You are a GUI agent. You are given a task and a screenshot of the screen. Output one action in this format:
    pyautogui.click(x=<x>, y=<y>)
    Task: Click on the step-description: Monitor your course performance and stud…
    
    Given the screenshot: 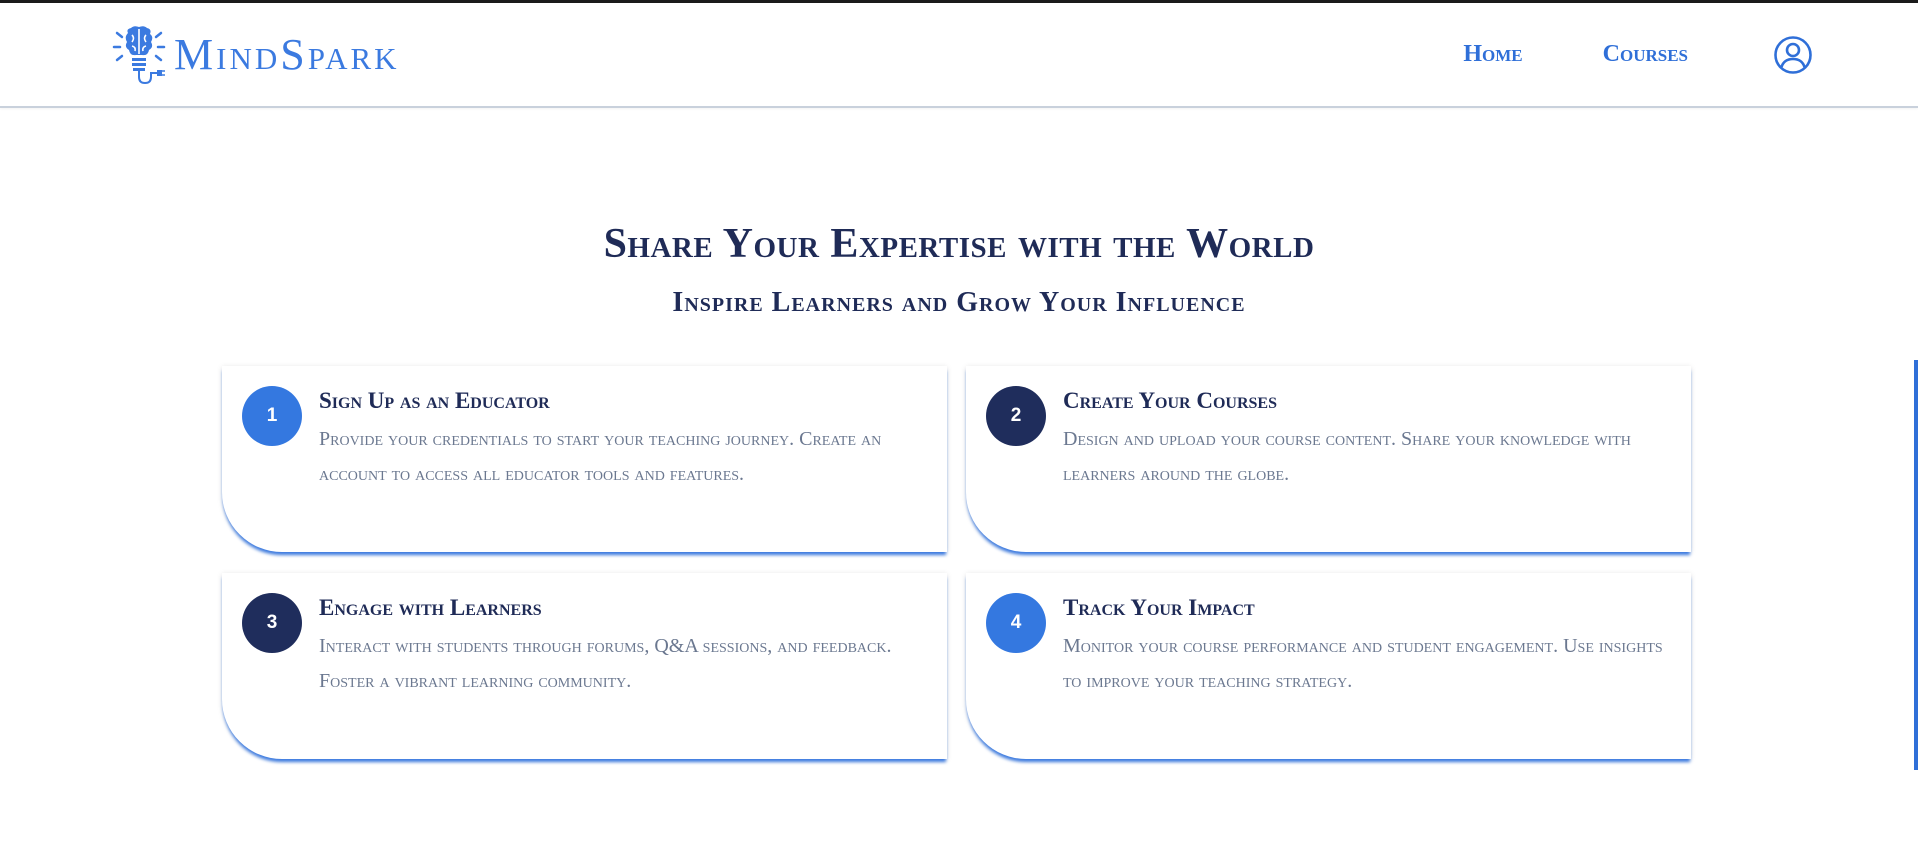 What is the action you would take?
    pyautogui.click(x=1363, y=663)
    